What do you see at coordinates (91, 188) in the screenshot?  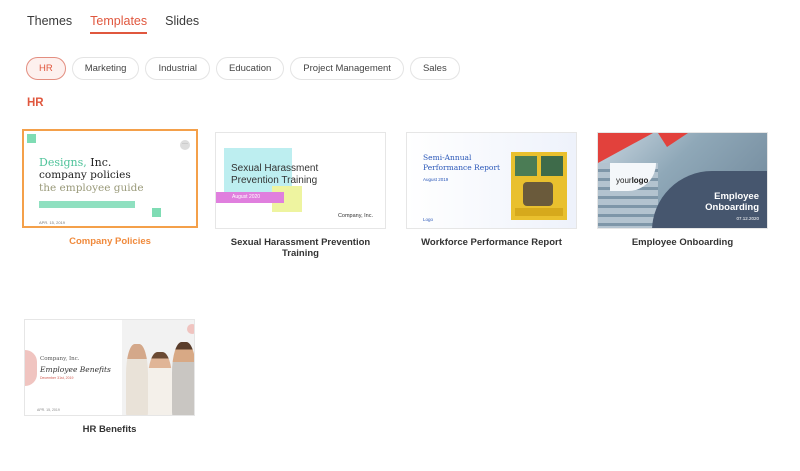 I see `thumb-subtitle: the employee guide` at bounding box center [91, 188].